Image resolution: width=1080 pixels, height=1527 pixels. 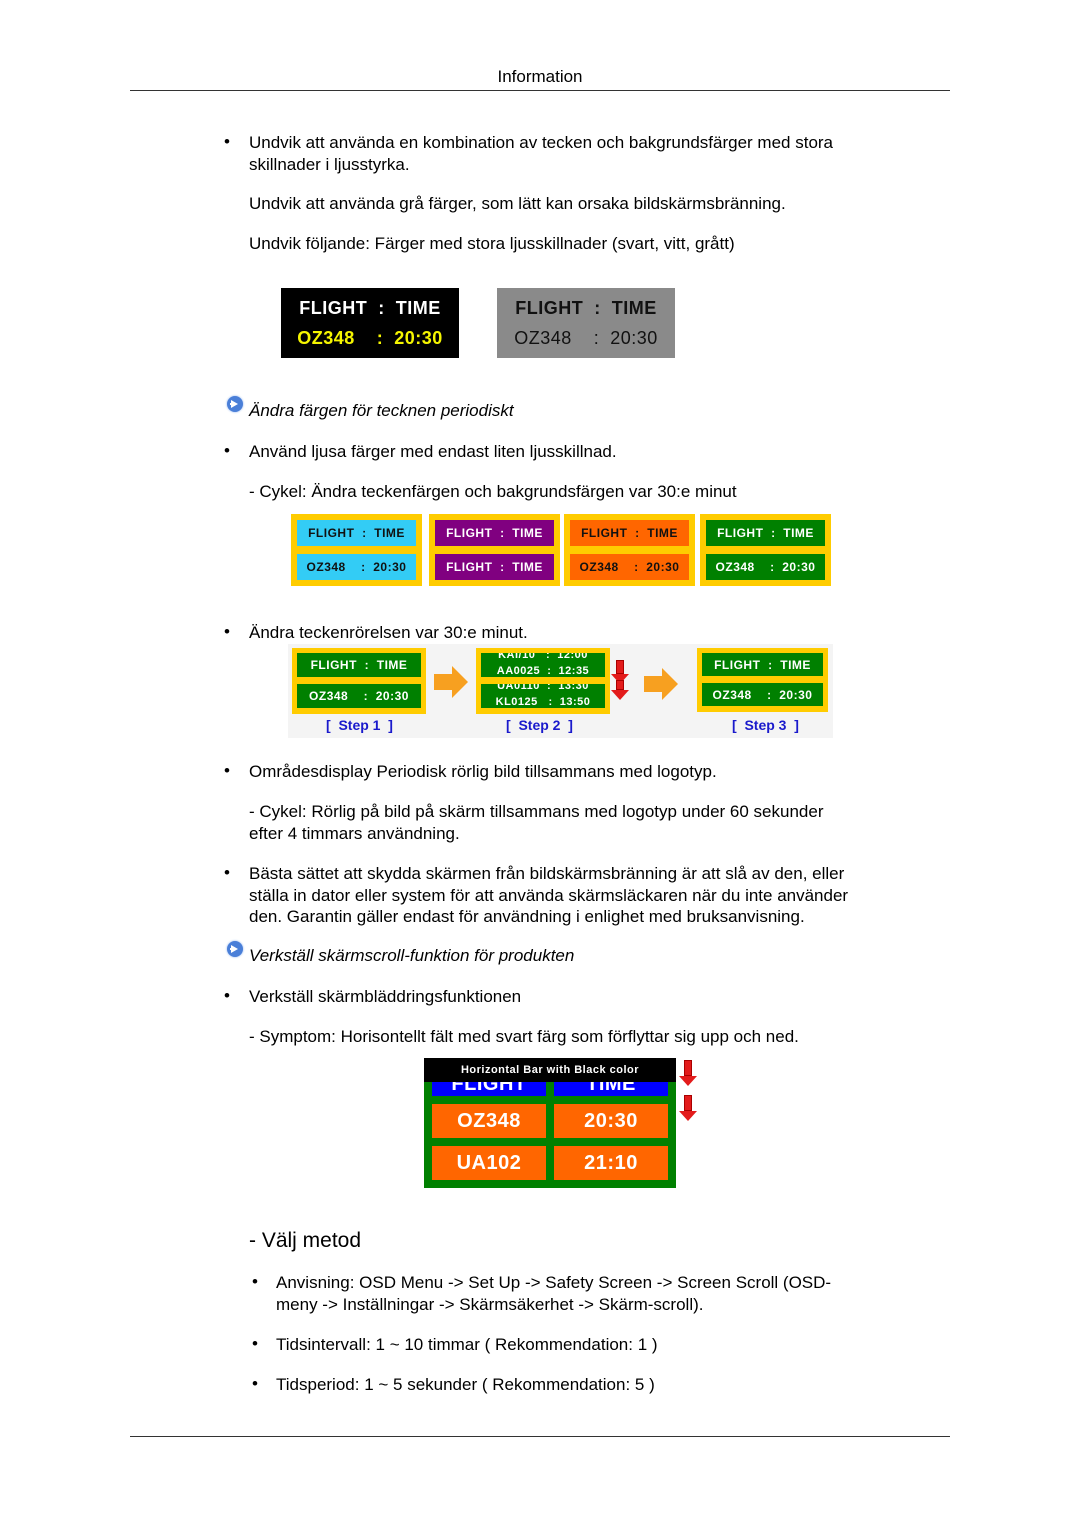 I want to click on example-display-black: FLIGHT : TIME OZ348 : 20:30, so click(x=370, y=323).